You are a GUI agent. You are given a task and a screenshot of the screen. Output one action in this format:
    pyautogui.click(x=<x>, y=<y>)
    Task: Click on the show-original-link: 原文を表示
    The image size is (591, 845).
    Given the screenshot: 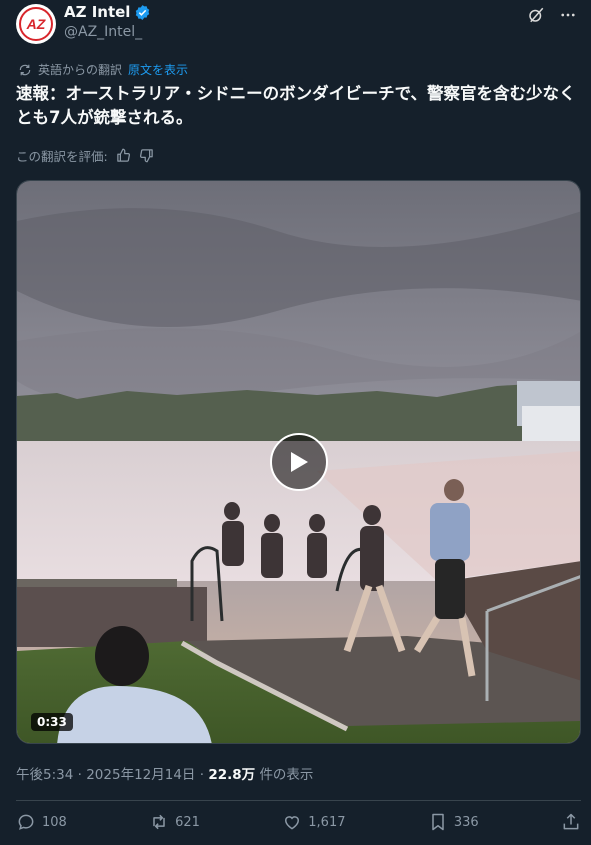 What is the action you would take?
    pyautogui.click(x=158, y=69)
    